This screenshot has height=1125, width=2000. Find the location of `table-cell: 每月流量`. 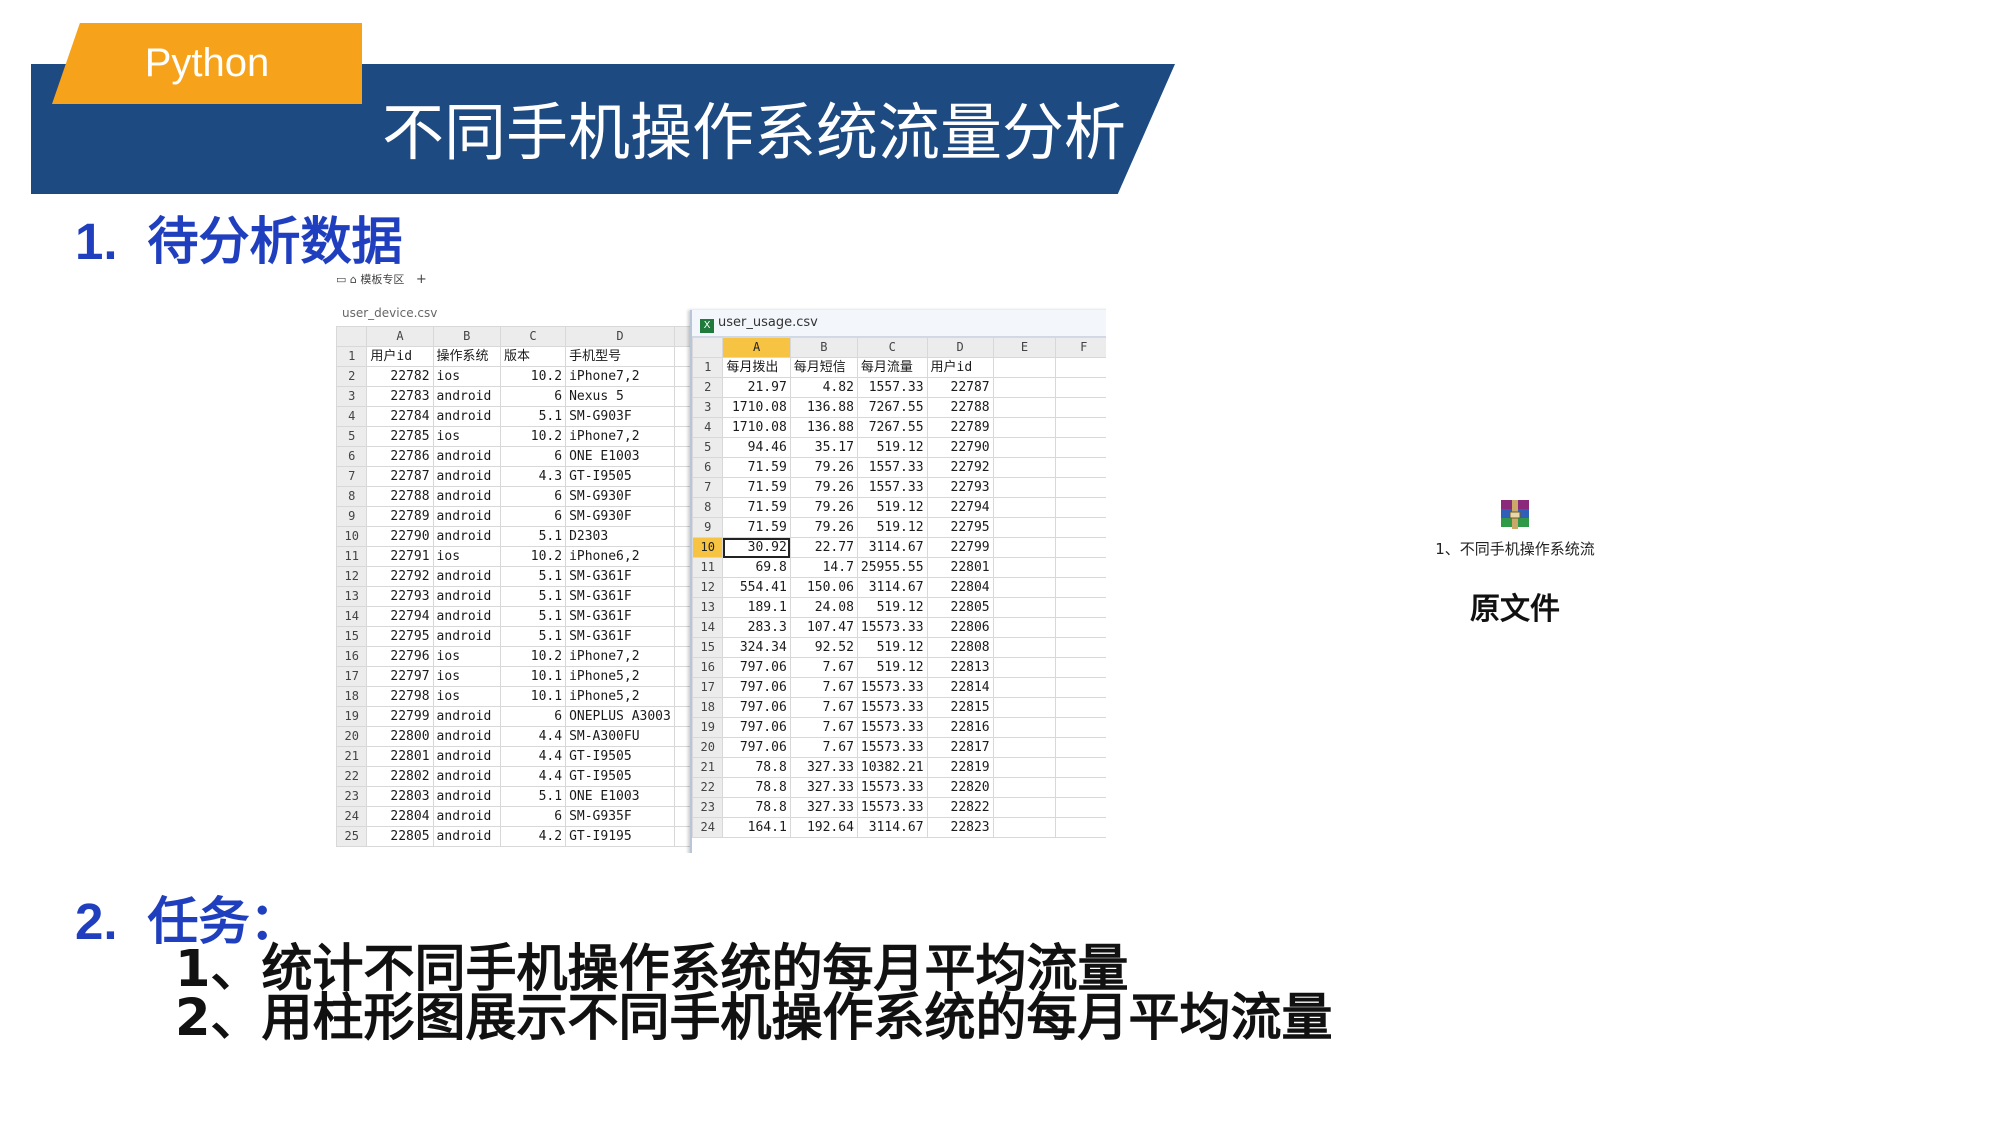

table-cell: 每月流量 is located at coordinates (892, 367).